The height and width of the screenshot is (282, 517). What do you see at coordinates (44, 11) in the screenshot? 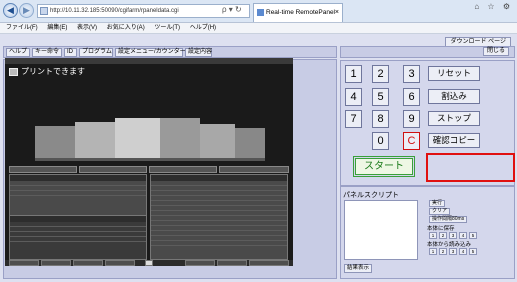
I see `page-icon` at bounding box center [44, 11].